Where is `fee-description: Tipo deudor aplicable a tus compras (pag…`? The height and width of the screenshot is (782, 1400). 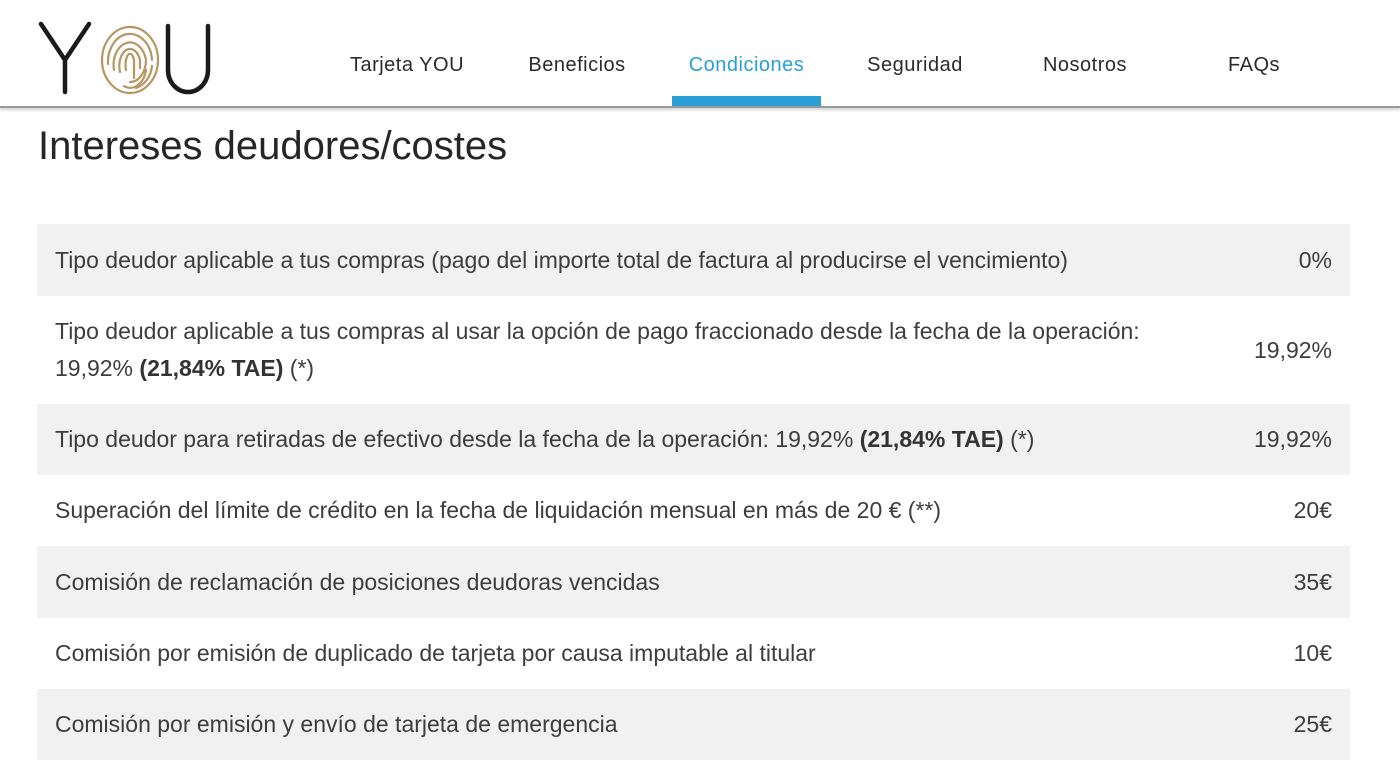
fee-description: Tipo deudor aplicable a tus compras (pag… is located at coordinates (561, 259).